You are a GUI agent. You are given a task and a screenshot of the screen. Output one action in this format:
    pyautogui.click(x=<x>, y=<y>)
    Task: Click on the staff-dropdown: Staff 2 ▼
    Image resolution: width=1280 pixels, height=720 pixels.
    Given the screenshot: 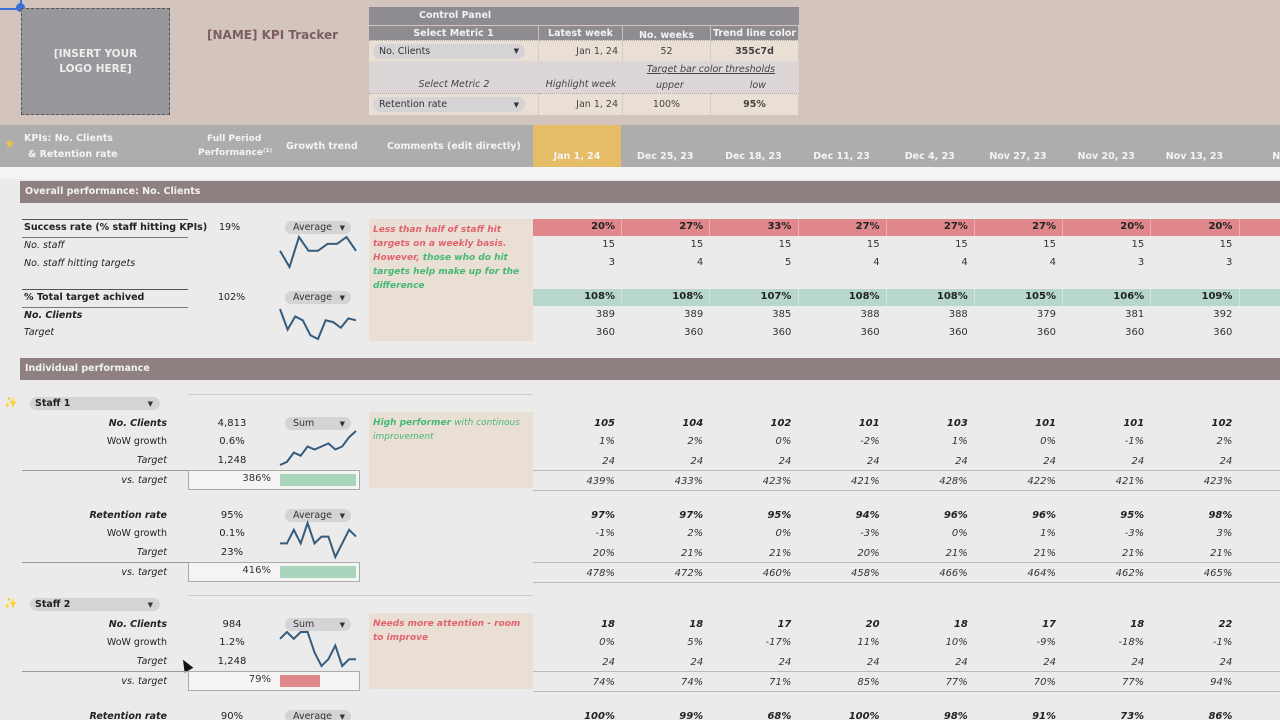 What is the action you would take?
    pyautogui.click(x=95, y=604)
    